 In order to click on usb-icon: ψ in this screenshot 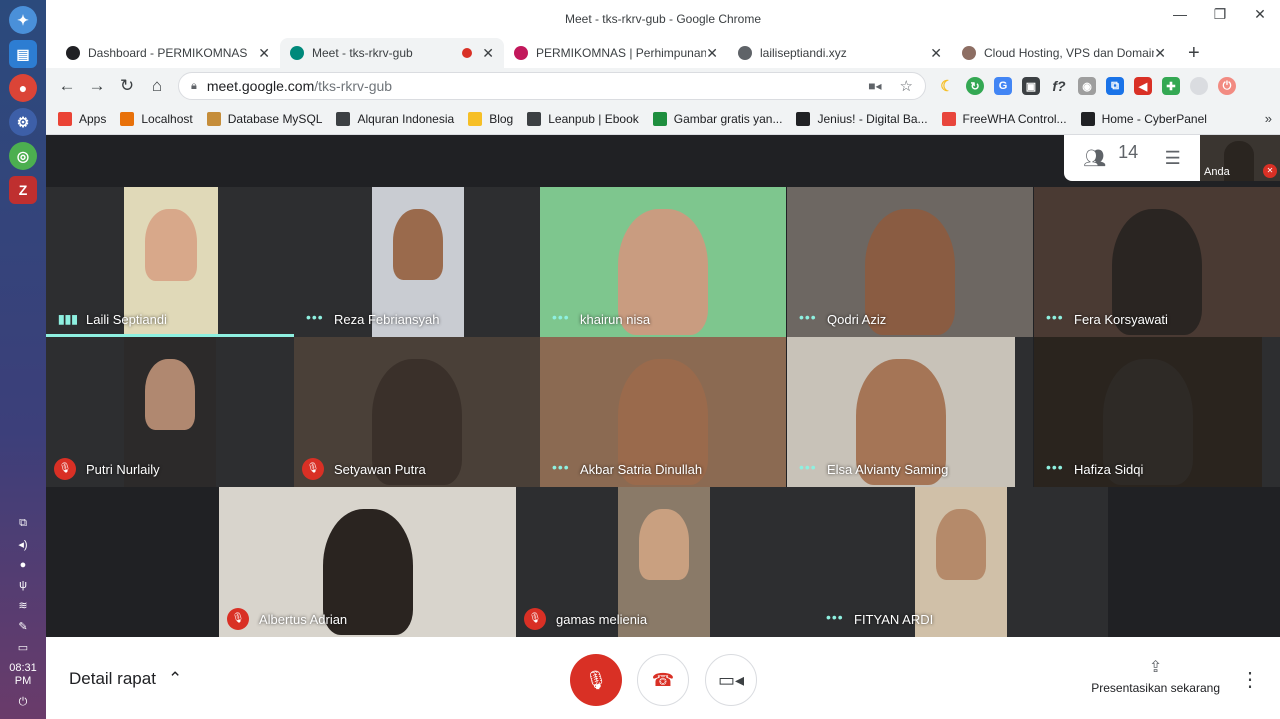, I will do `click(23, 585)`.